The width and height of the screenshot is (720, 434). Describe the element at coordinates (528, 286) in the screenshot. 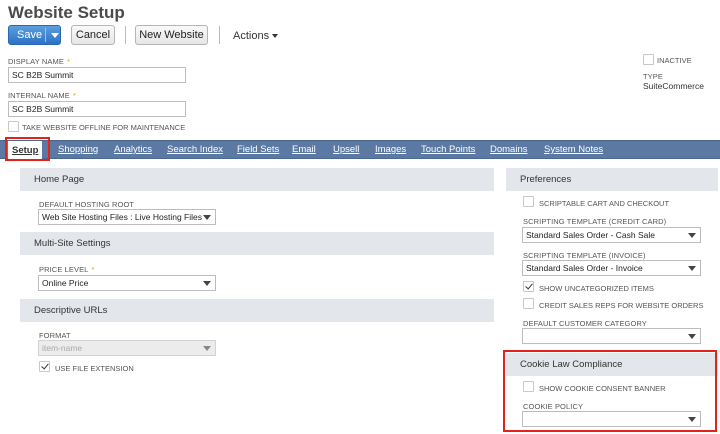

I see `show-uncategorized-checkbox` at that location.